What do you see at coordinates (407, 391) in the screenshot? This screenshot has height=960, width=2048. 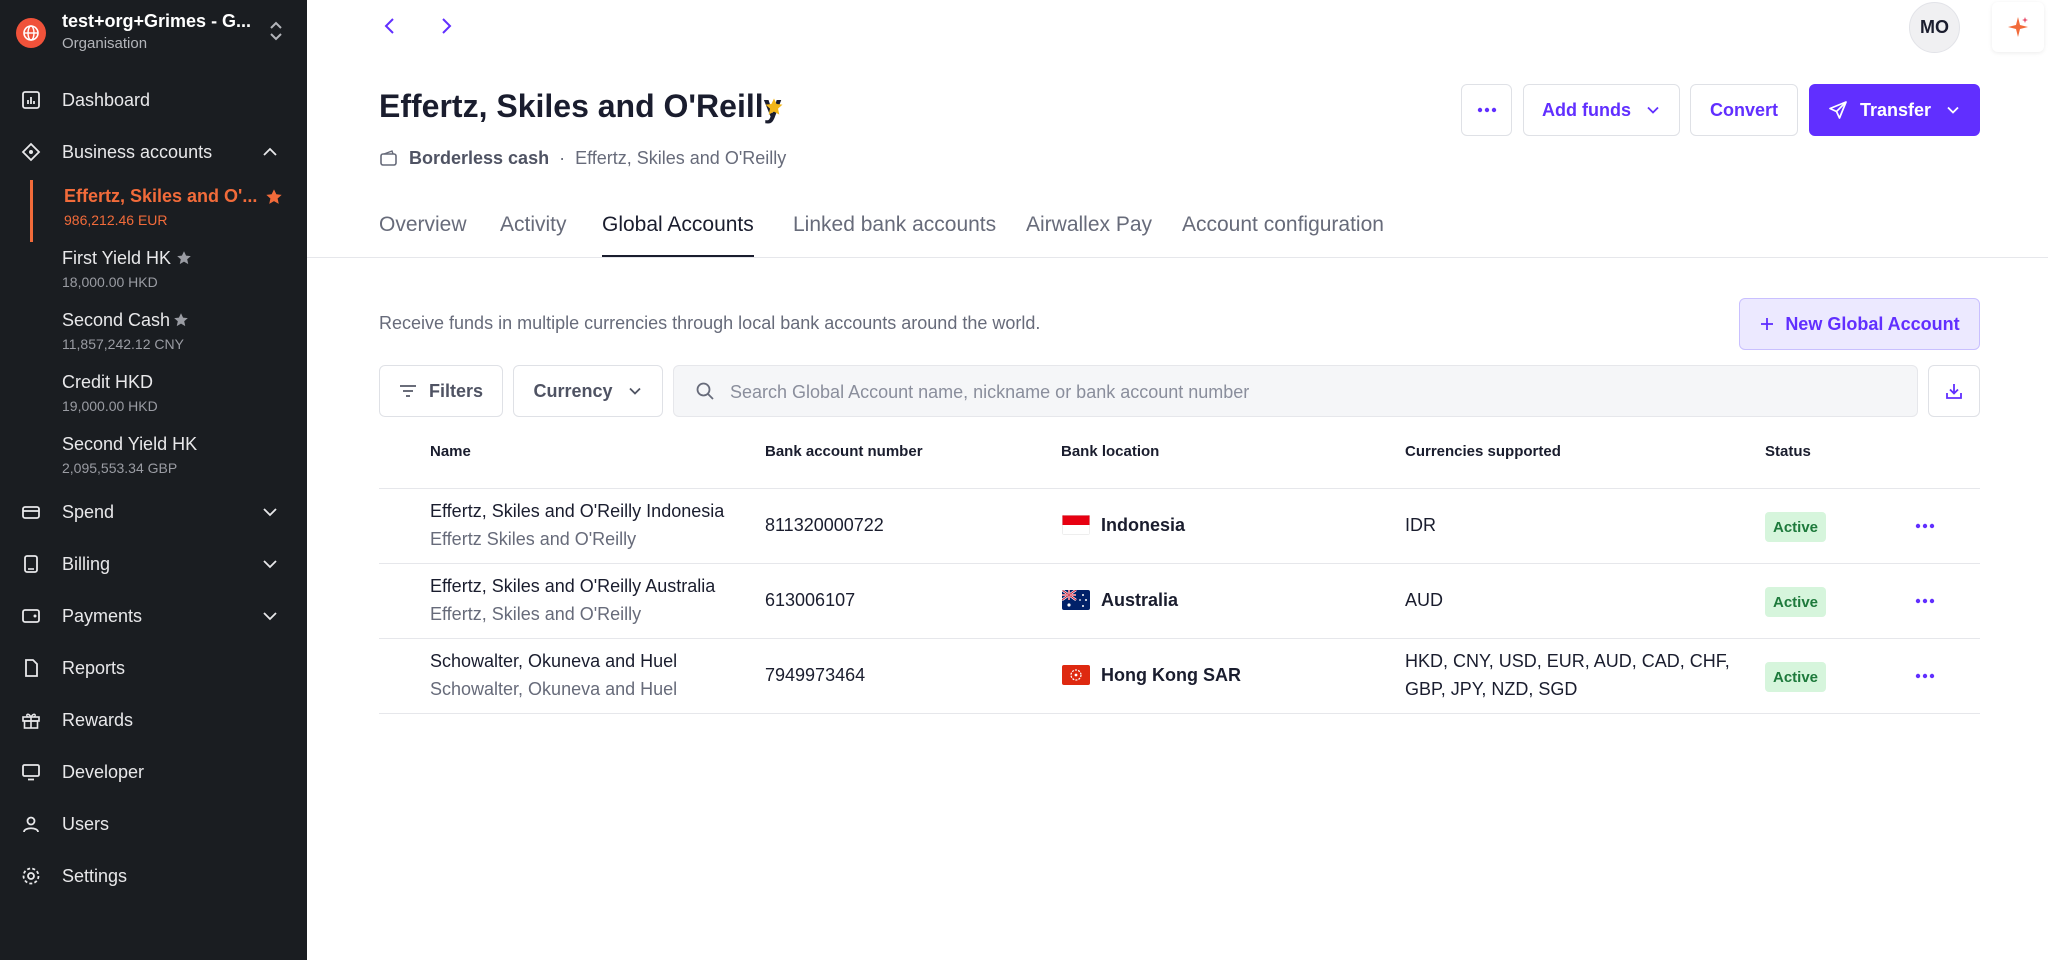 I see `filter-icon` at bounding box center [407, 391].